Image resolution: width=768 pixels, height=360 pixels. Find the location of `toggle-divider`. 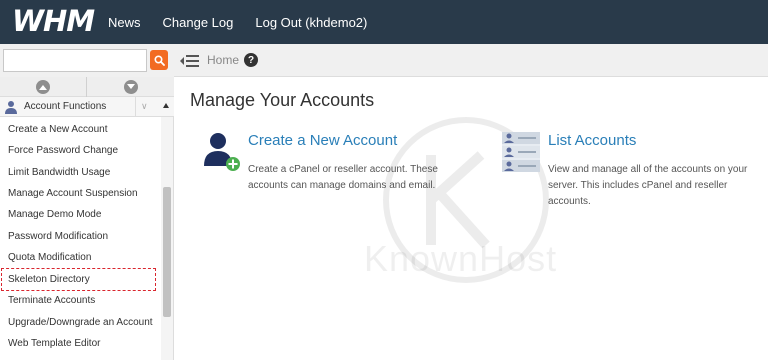

toggle-divider is located at coordinates (86, 87).